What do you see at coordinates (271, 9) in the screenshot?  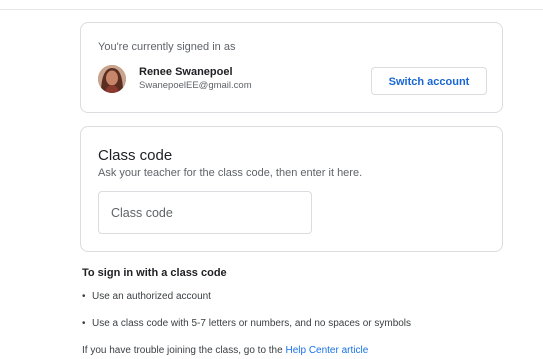 I see `top-divider` at bounding box center [271, 9].